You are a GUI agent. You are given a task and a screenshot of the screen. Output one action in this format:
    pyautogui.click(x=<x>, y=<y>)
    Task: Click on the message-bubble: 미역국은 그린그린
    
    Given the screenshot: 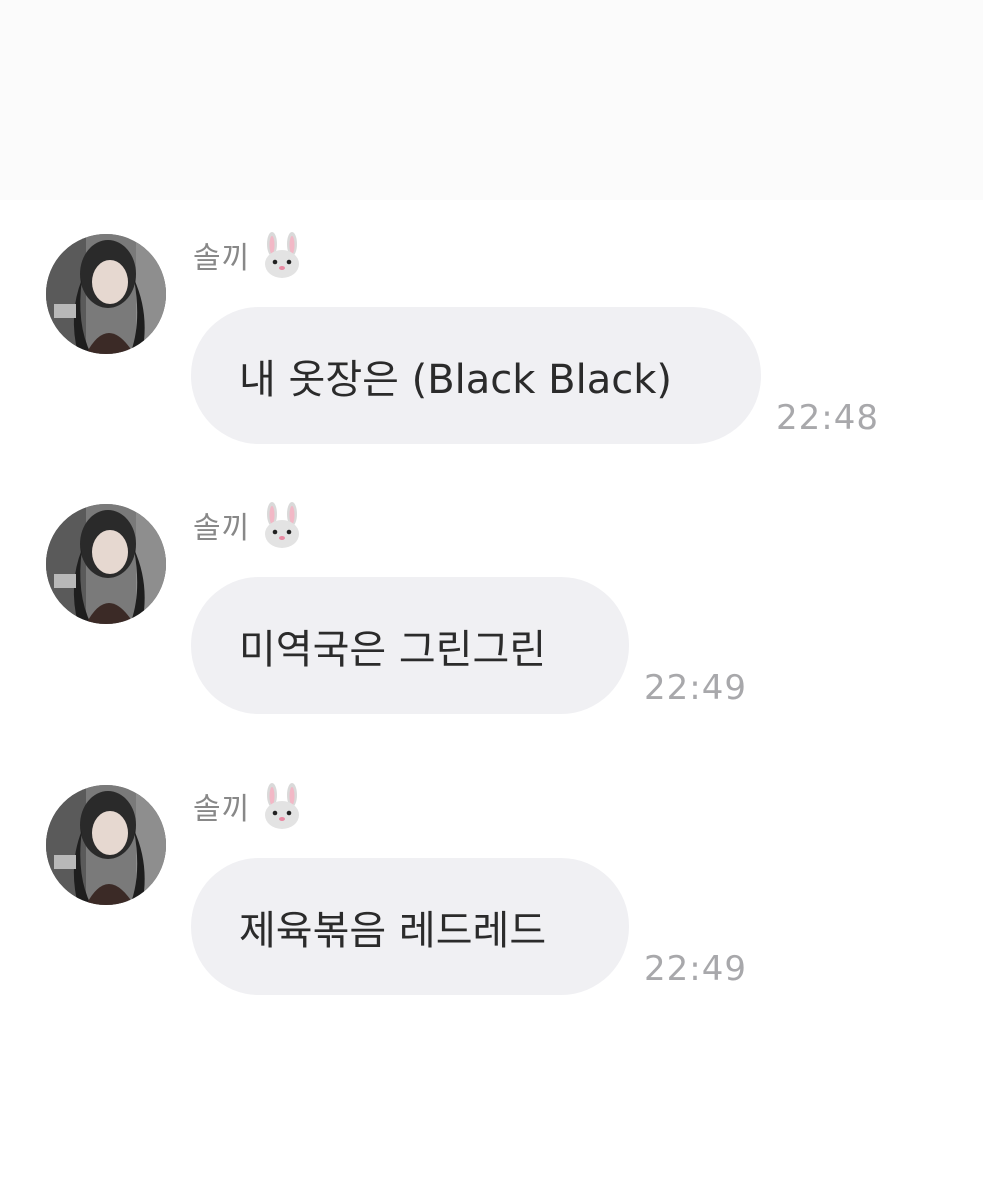 What is the action you would take?
    pyautogui.click(x=410, y=645)
    